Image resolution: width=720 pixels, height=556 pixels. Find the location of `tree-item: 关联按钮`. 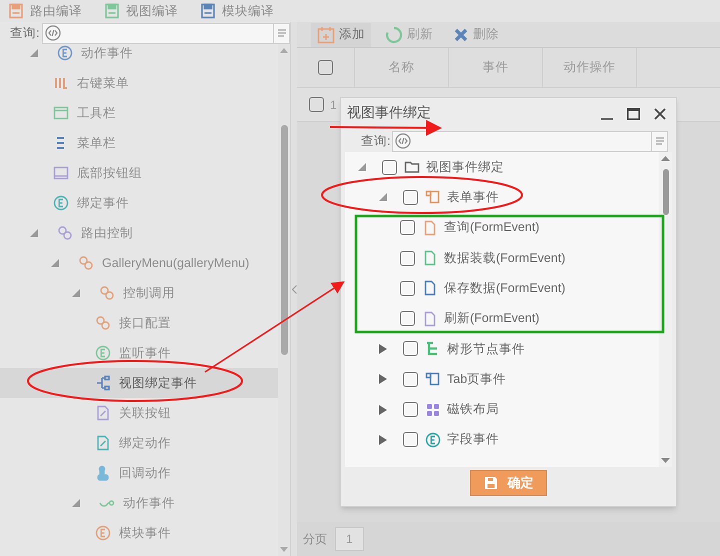

tree-item: 关联按钮 is located at coordinates (139, 413).